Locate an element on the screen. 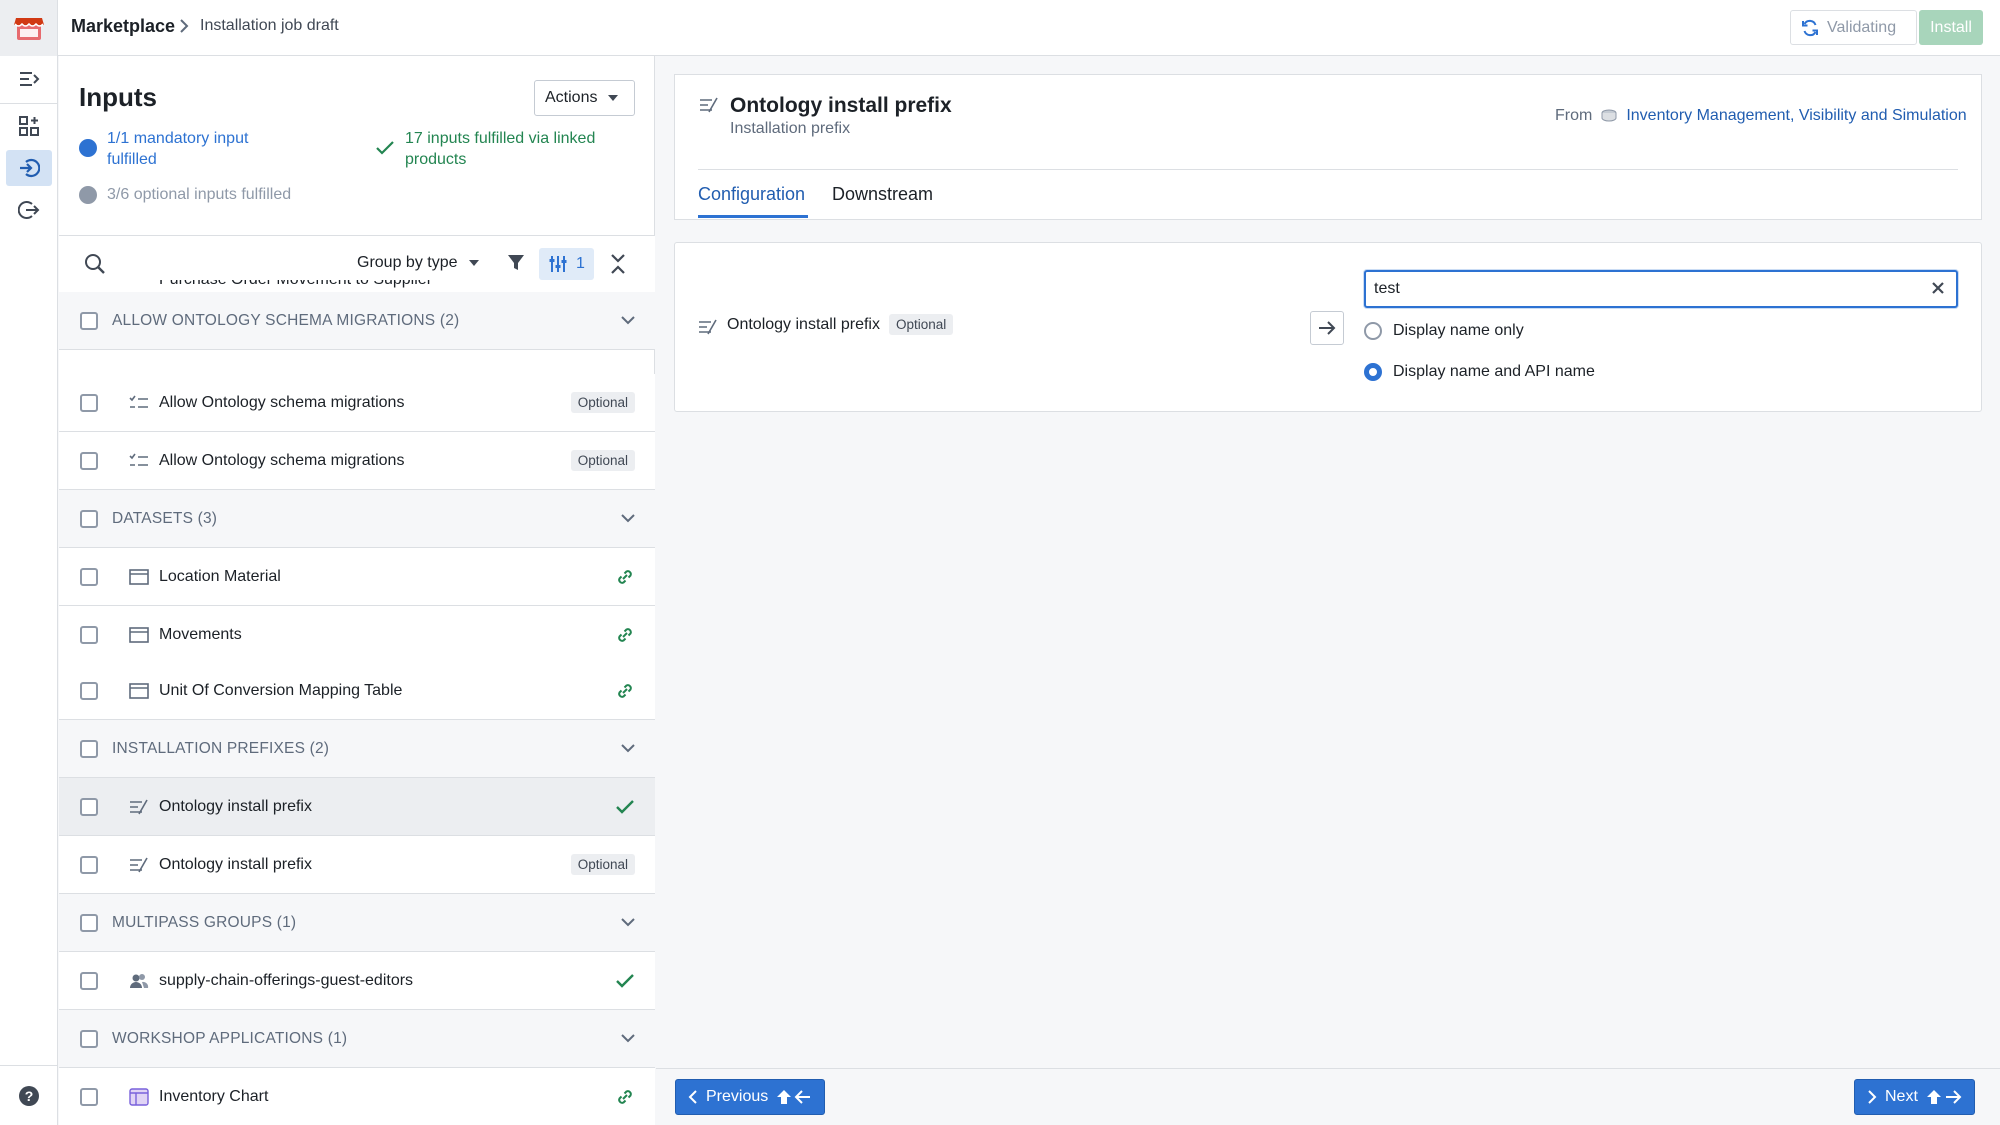 The height and width of the screenshot is (1125, 2000). list-item-selected: Ontology install prefix is located at coordinates (357, 807).